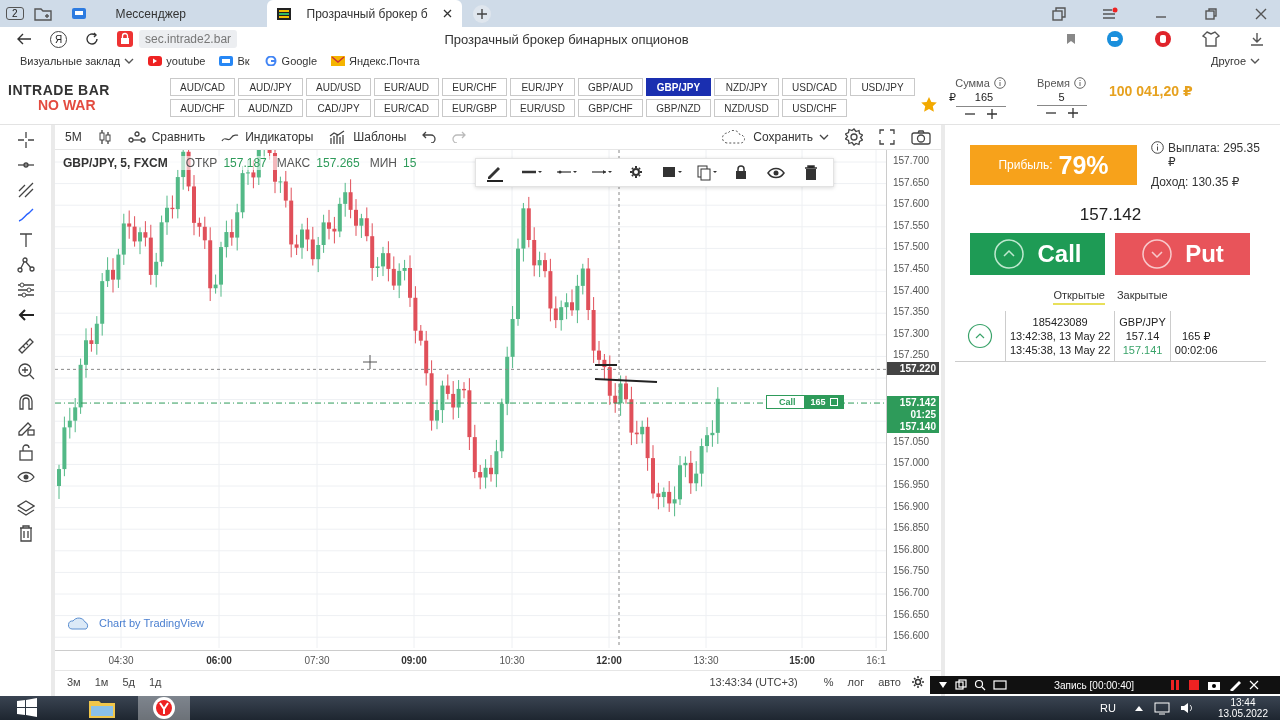  I want to click on bookmark-link: Вк, so click(234, 61).